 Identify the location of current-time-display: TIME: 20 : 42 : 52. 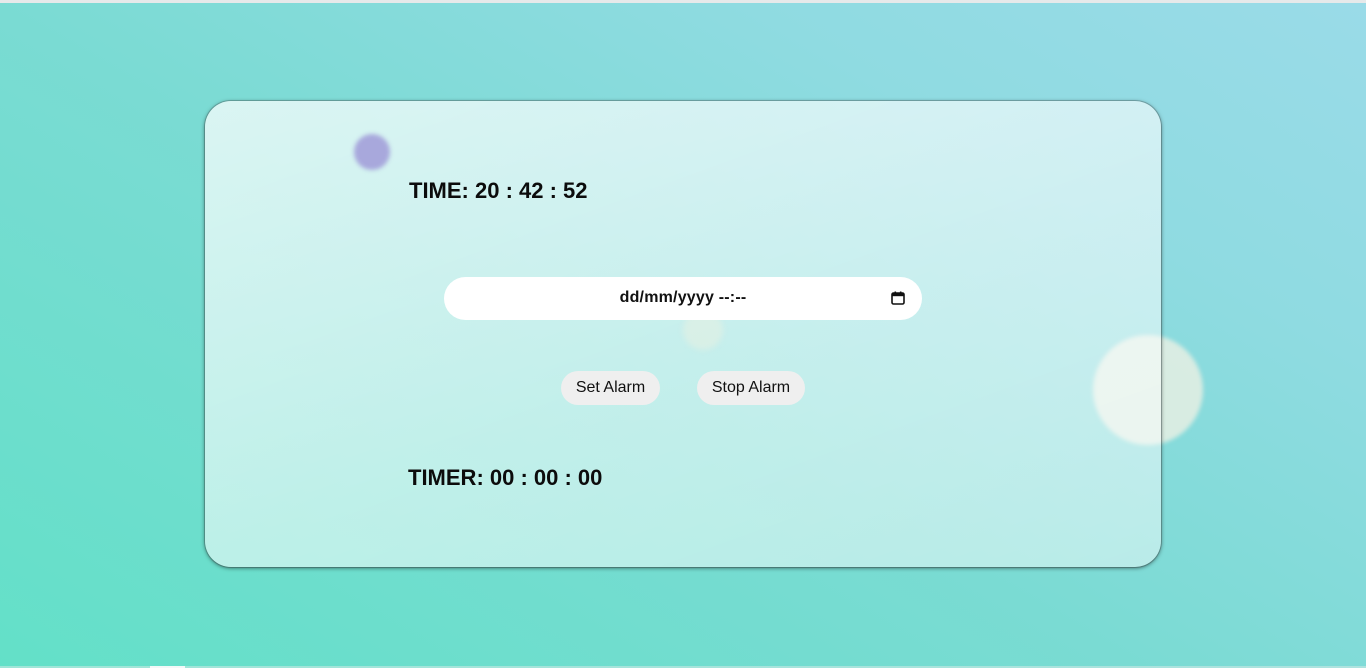
(498, 190).